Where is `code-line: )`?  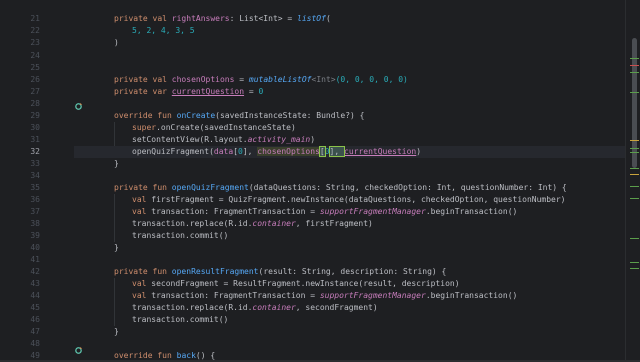 code-line: ) is located at coordinates (350, 43).